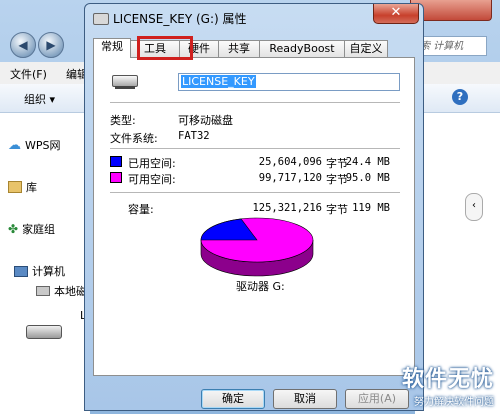 This screenshot has width=500, height=414. I want to click on used-space-bytes: 25,604,096, so click(290, 162).